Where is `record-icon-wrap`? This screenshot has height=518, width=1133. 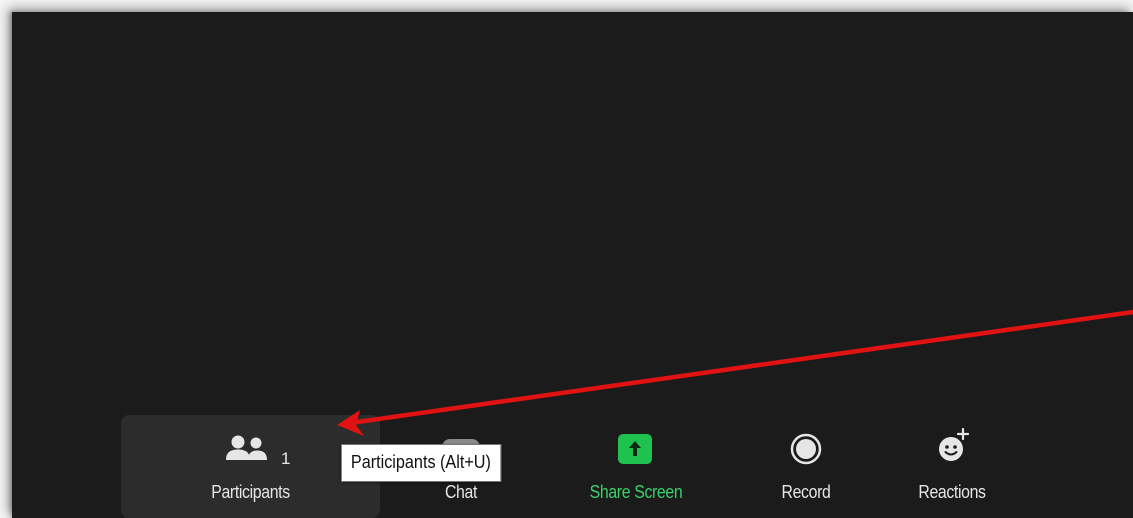
record-icon-wrap is located at coordinates (806, 449).